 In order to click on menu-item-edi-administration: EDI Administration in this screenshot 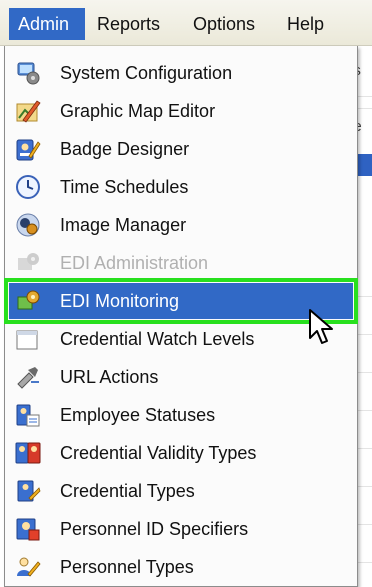, I will do `click(181, 263)`.